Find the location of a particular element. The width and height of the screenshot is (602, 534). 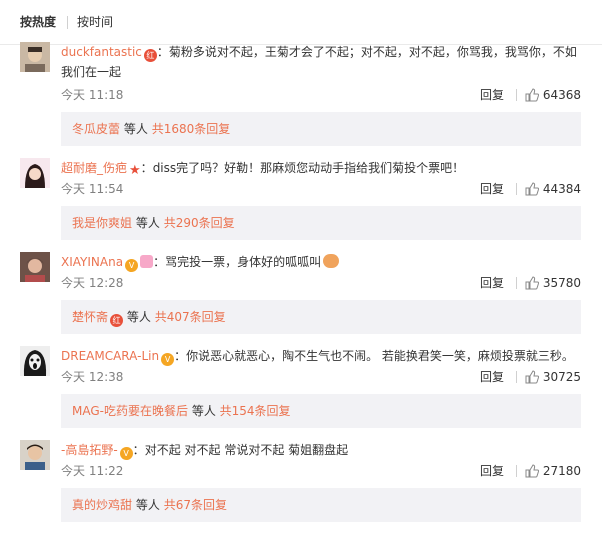

like-button: 64368 is located at coordinates (553, 95).